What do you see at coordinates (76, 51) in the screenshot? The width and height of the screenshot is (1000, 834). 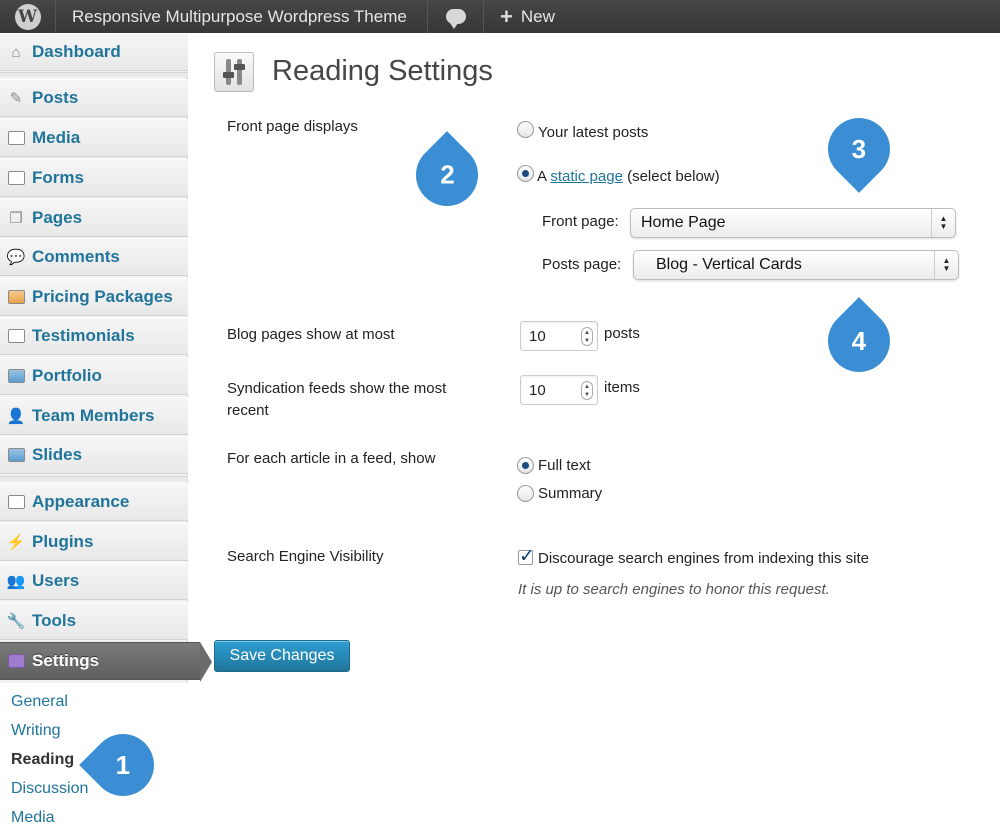 I see `sidebar-item-label: Dashboard` at bounding box center [76, 51].